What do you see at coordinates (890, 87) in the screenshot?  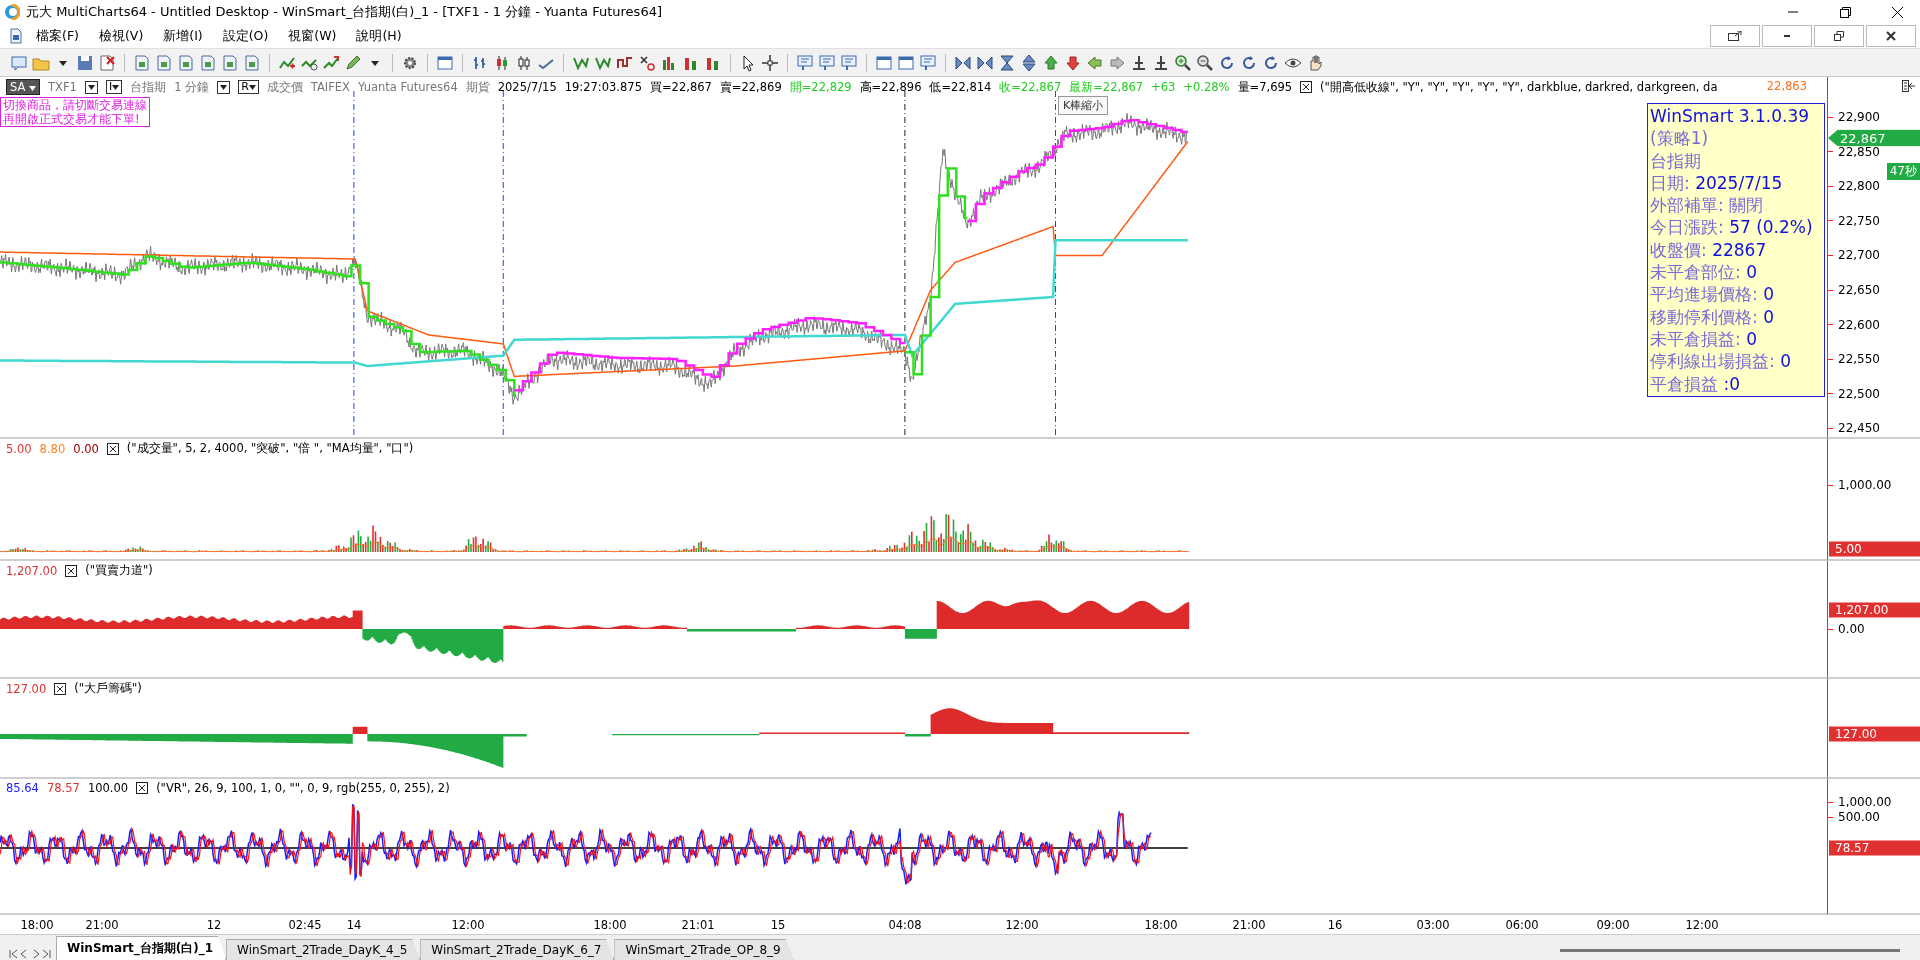 I see `quote-value: 高=22,896` at bounding box center [890, 87].